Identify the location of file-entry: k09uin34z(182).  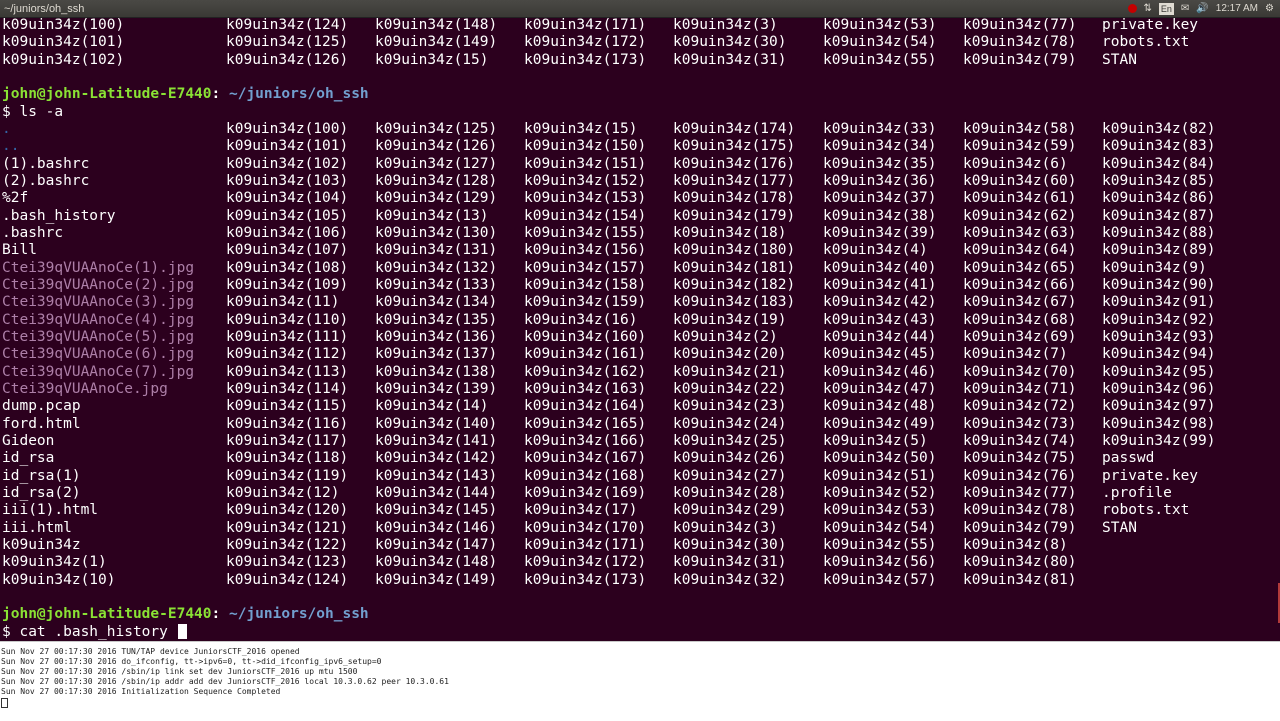
(734, 284).